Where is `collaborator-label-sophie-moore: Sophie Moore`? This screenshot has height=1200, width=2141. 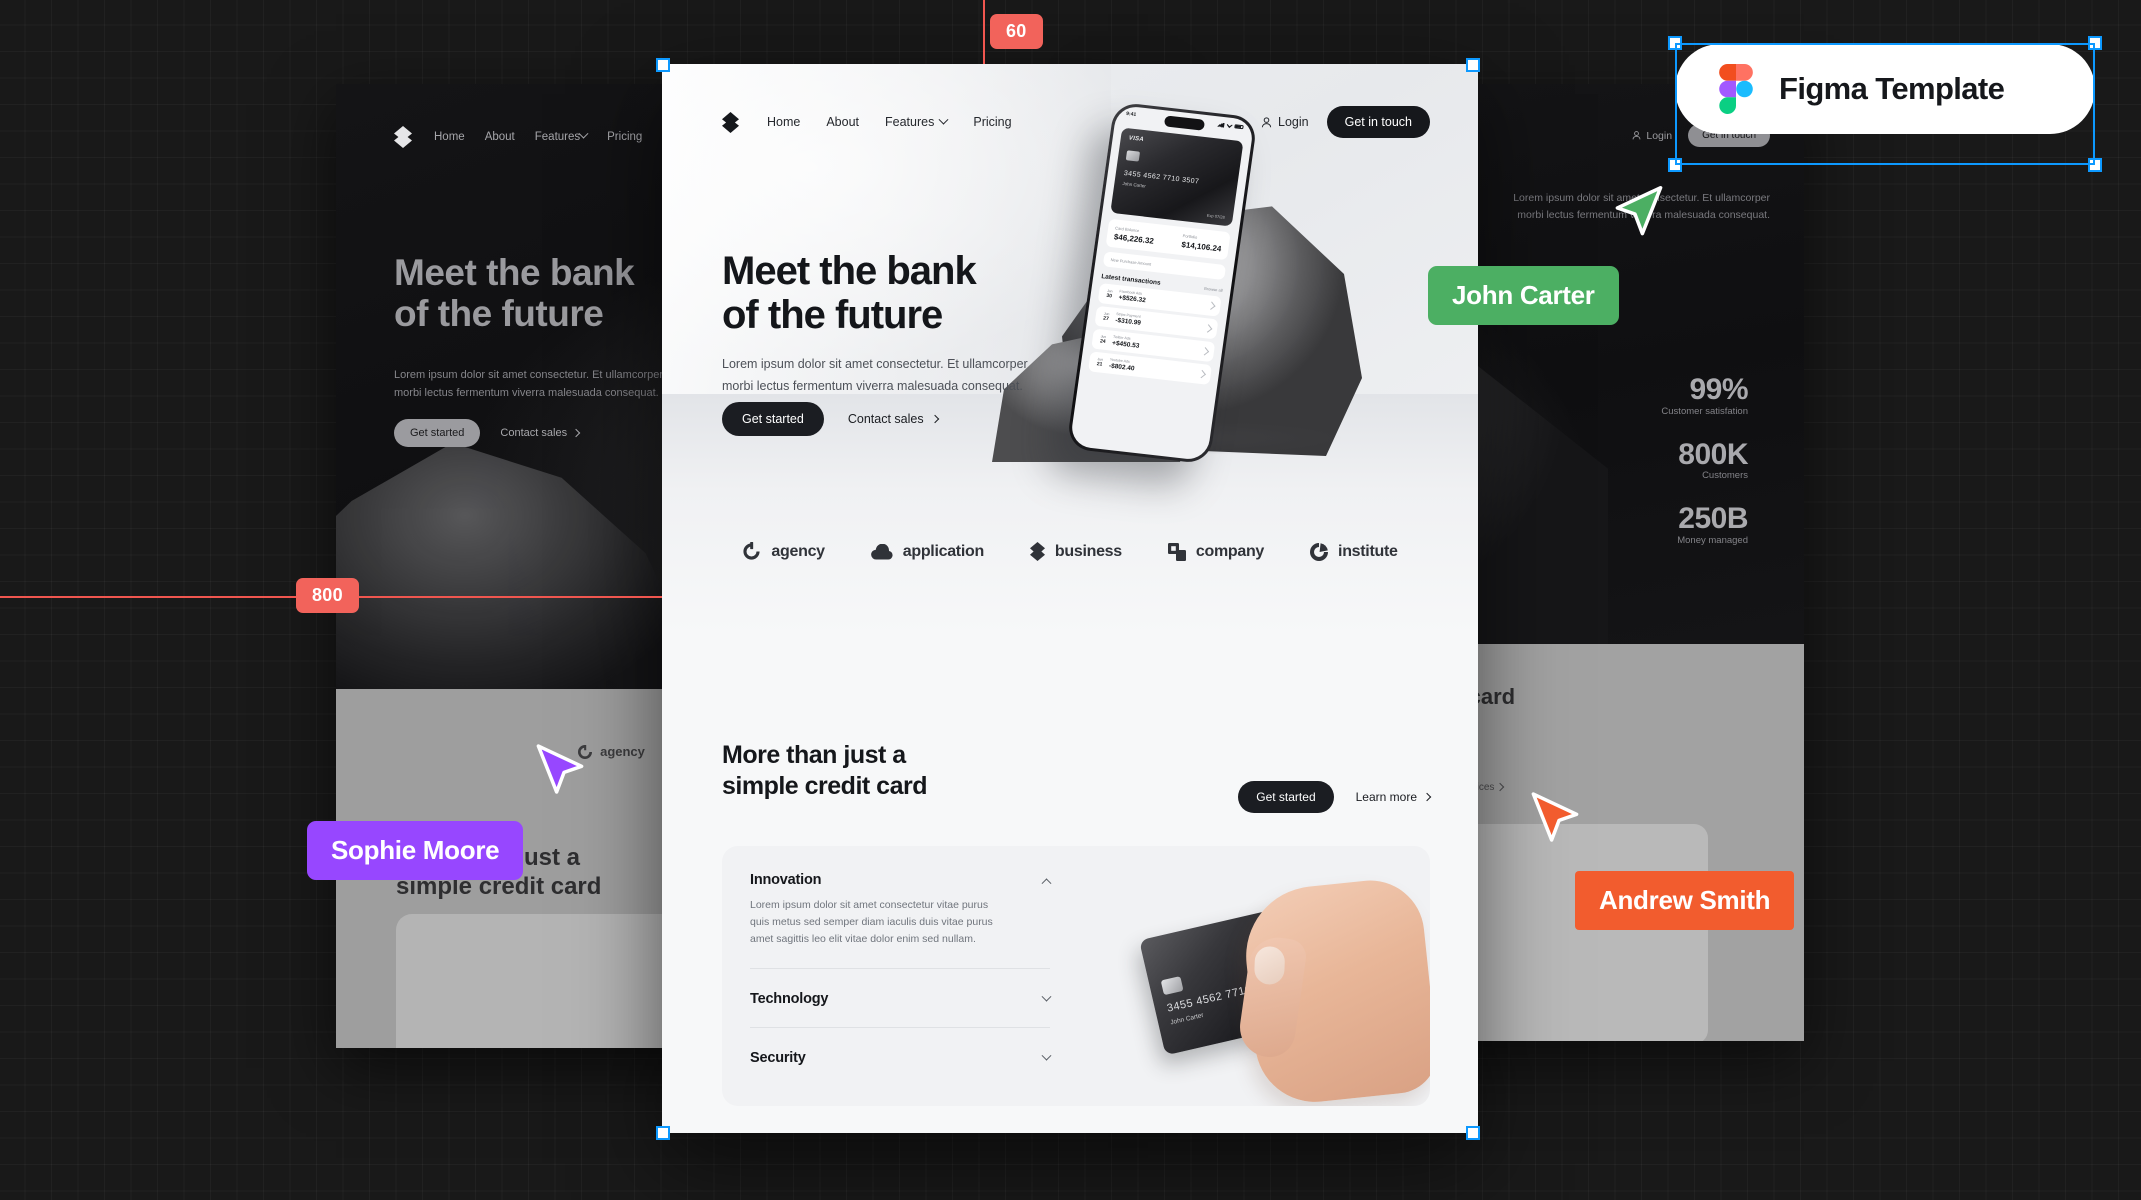
collaborator-label-sophie-moore: Sophie Moore is located at coordinates (415, 850).